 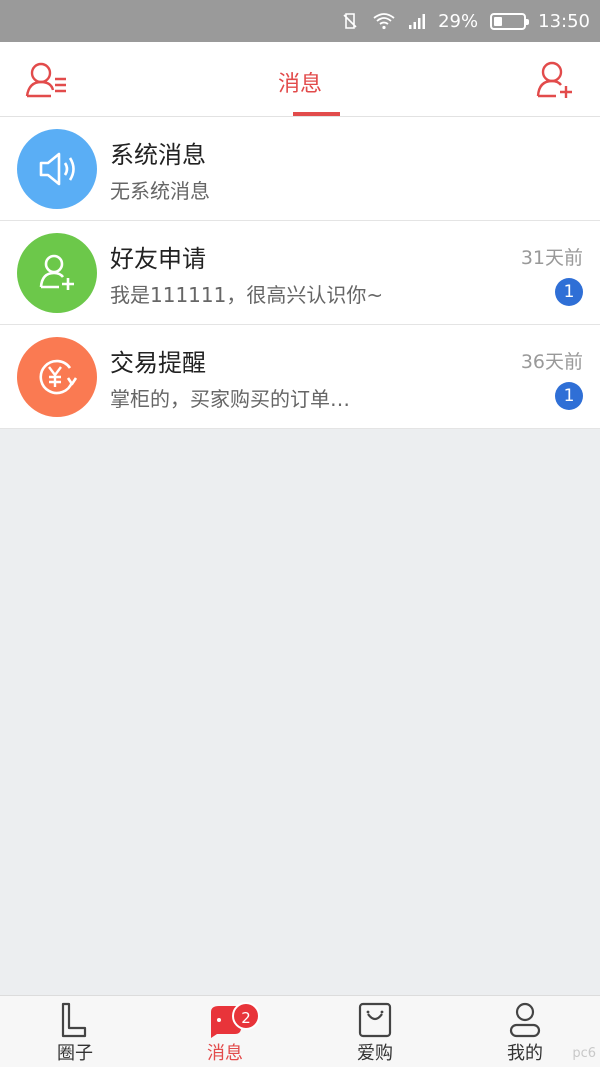 What do you see at coordinates (350, 21) in the screenshot?
I see `vibrate-off-icon` at bounding box center [350, 21].